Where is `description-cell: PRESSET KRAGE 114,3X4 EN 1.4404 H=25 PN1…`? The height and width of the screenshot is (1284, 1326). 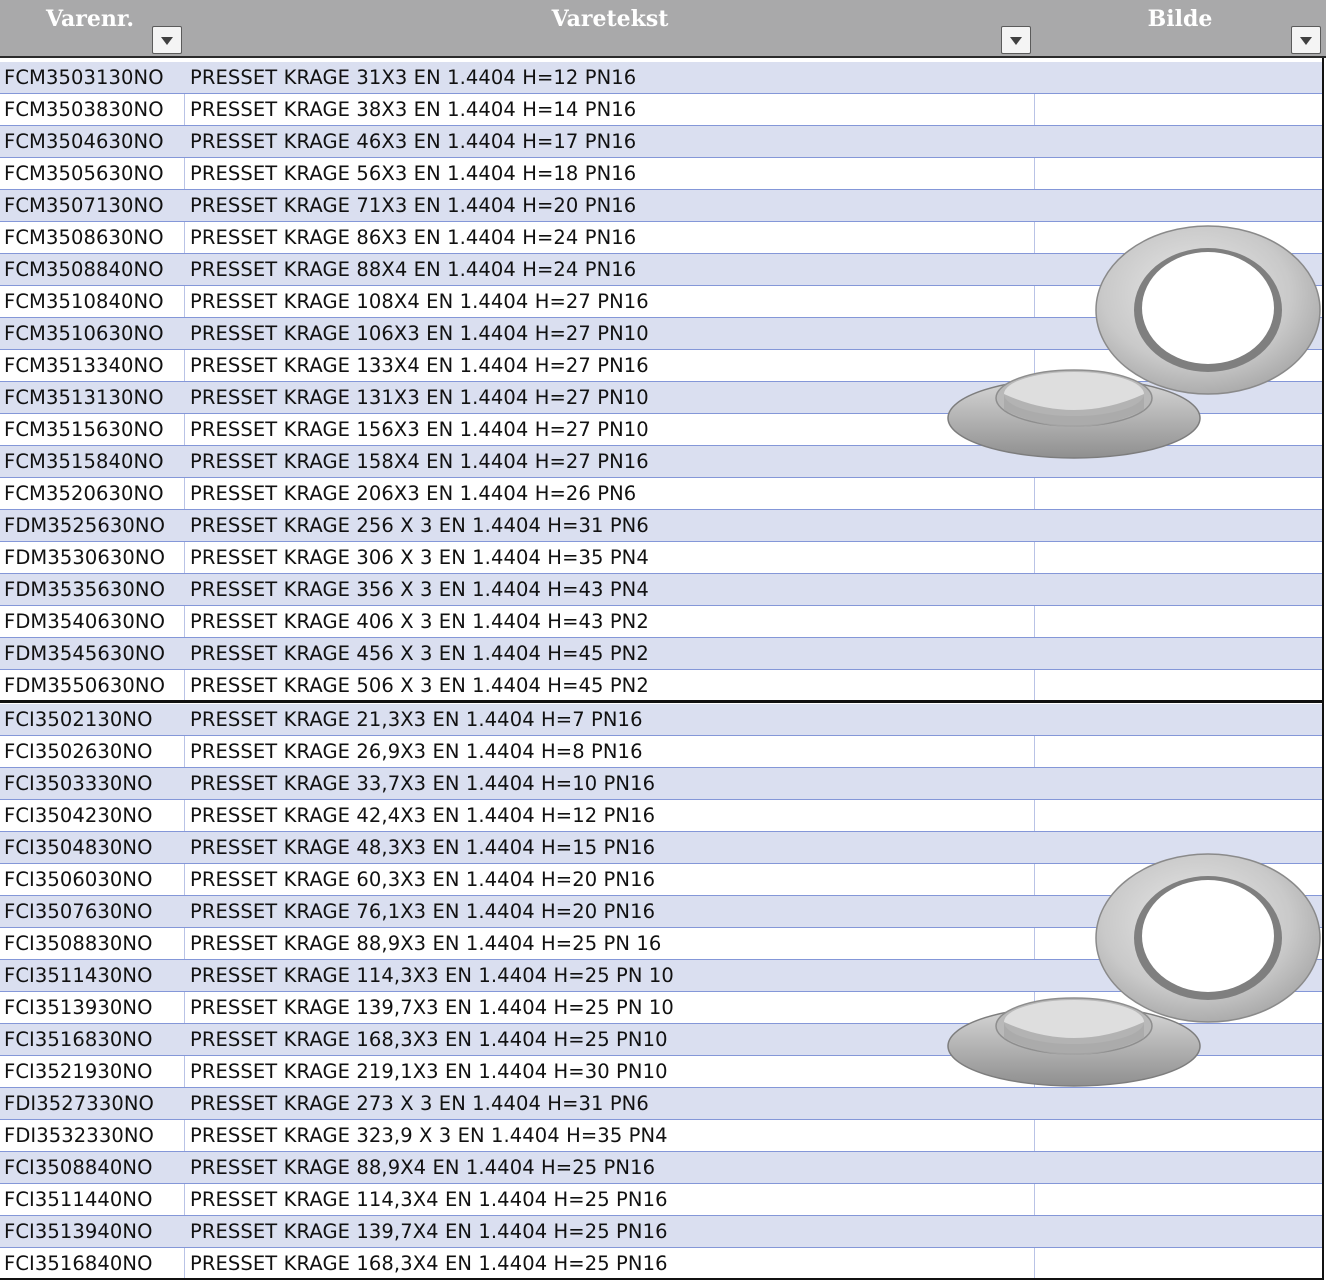 description-cell: PRESSET KRAGE 114,3X4 EN 1.4404 H=25 PN1… is located at coordinates (610, 1199).